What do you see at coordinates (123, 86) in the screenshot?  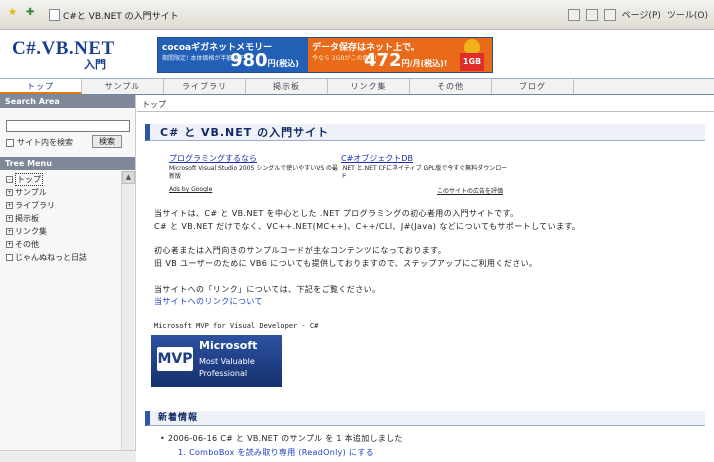 I see `nav-tab-sample: サンプル` at bounding box center [123, 86].